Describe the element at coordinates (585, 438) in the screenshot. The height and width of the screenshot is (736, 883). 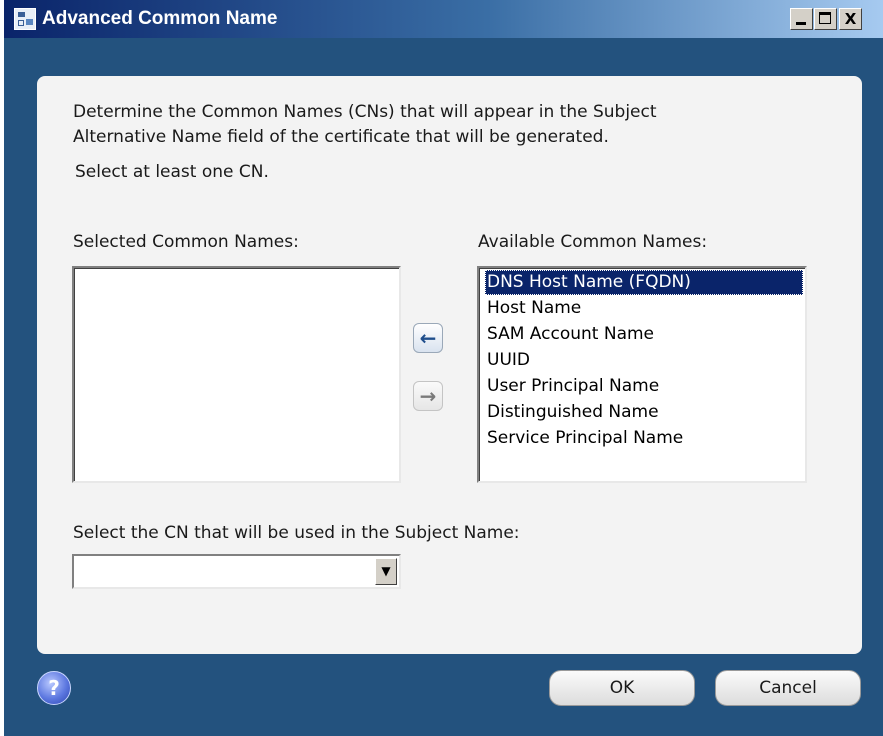
I see `list-item: Service Principal Name` at that location.